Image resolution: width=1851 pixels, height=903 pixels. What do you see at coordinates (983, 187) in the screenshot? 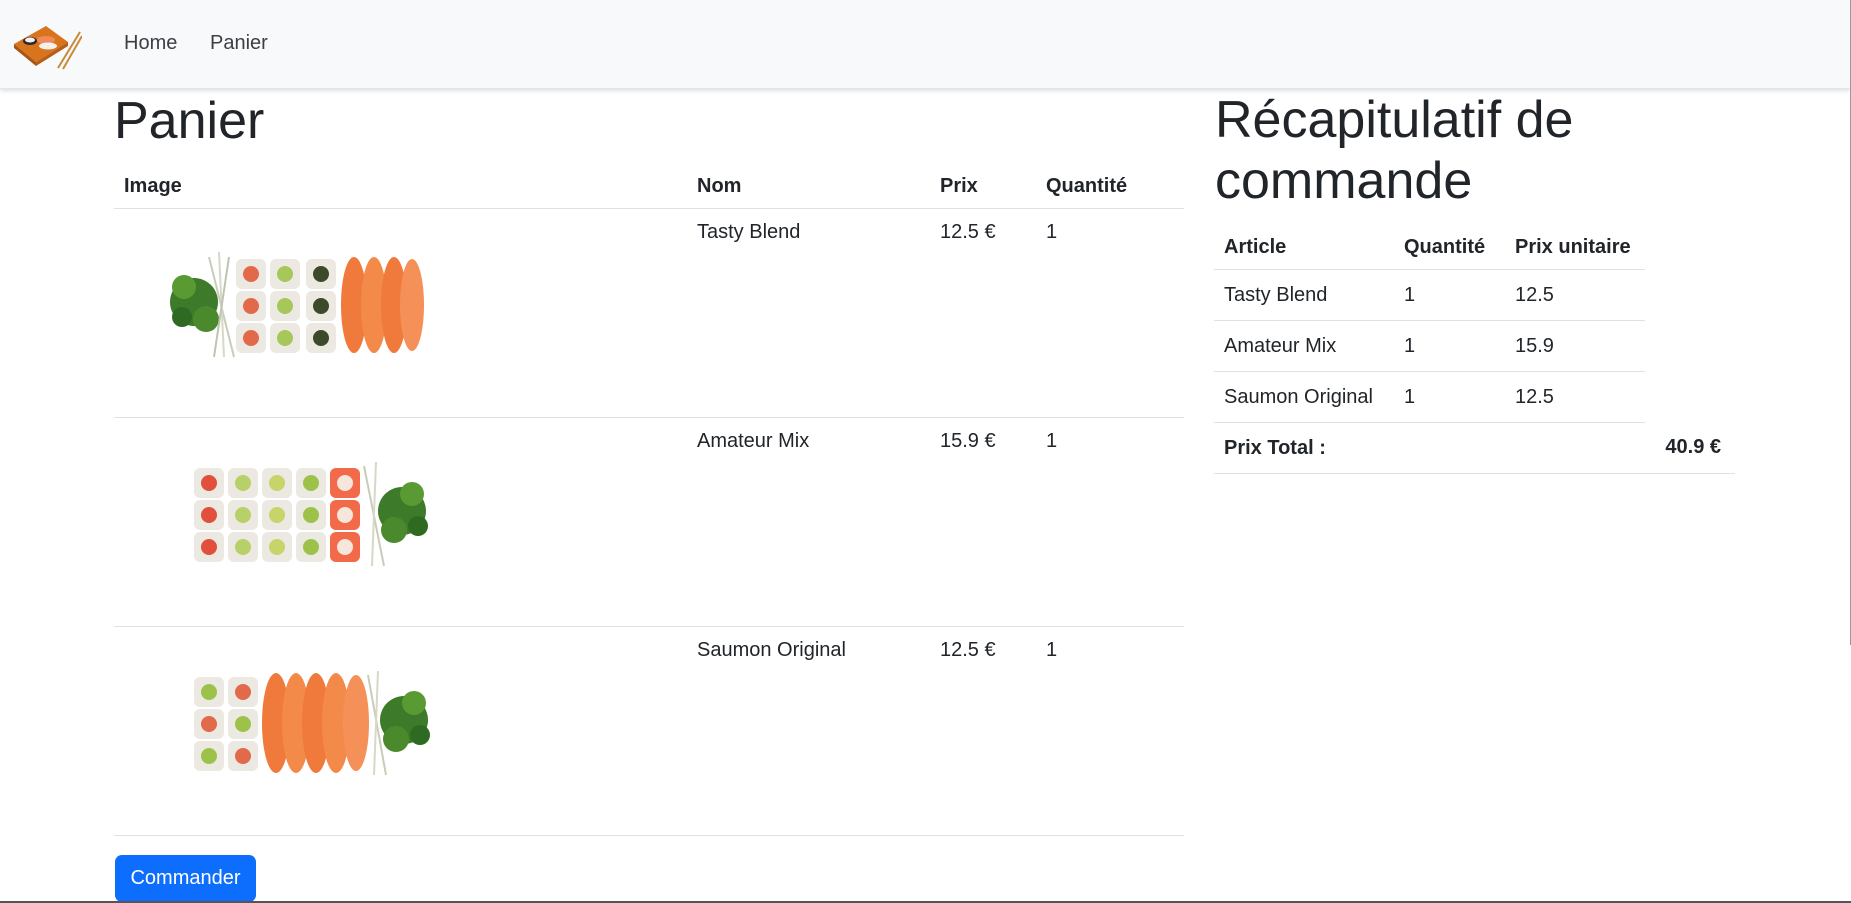
I see `col-header-prix: Prix` at bounding box center [983, 187].